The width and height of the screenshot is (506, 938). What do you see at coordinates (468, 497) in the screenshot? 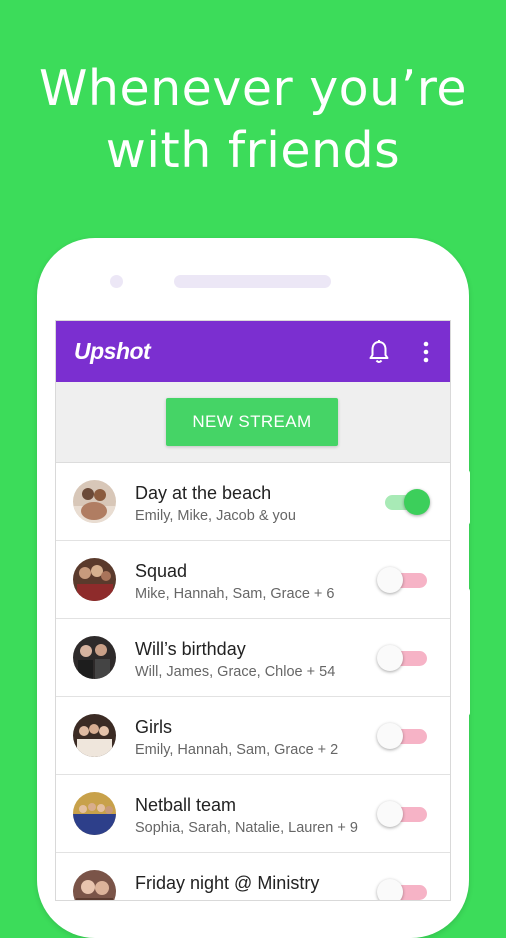
I see `phone-power-button` at bounding box center [468, 497].